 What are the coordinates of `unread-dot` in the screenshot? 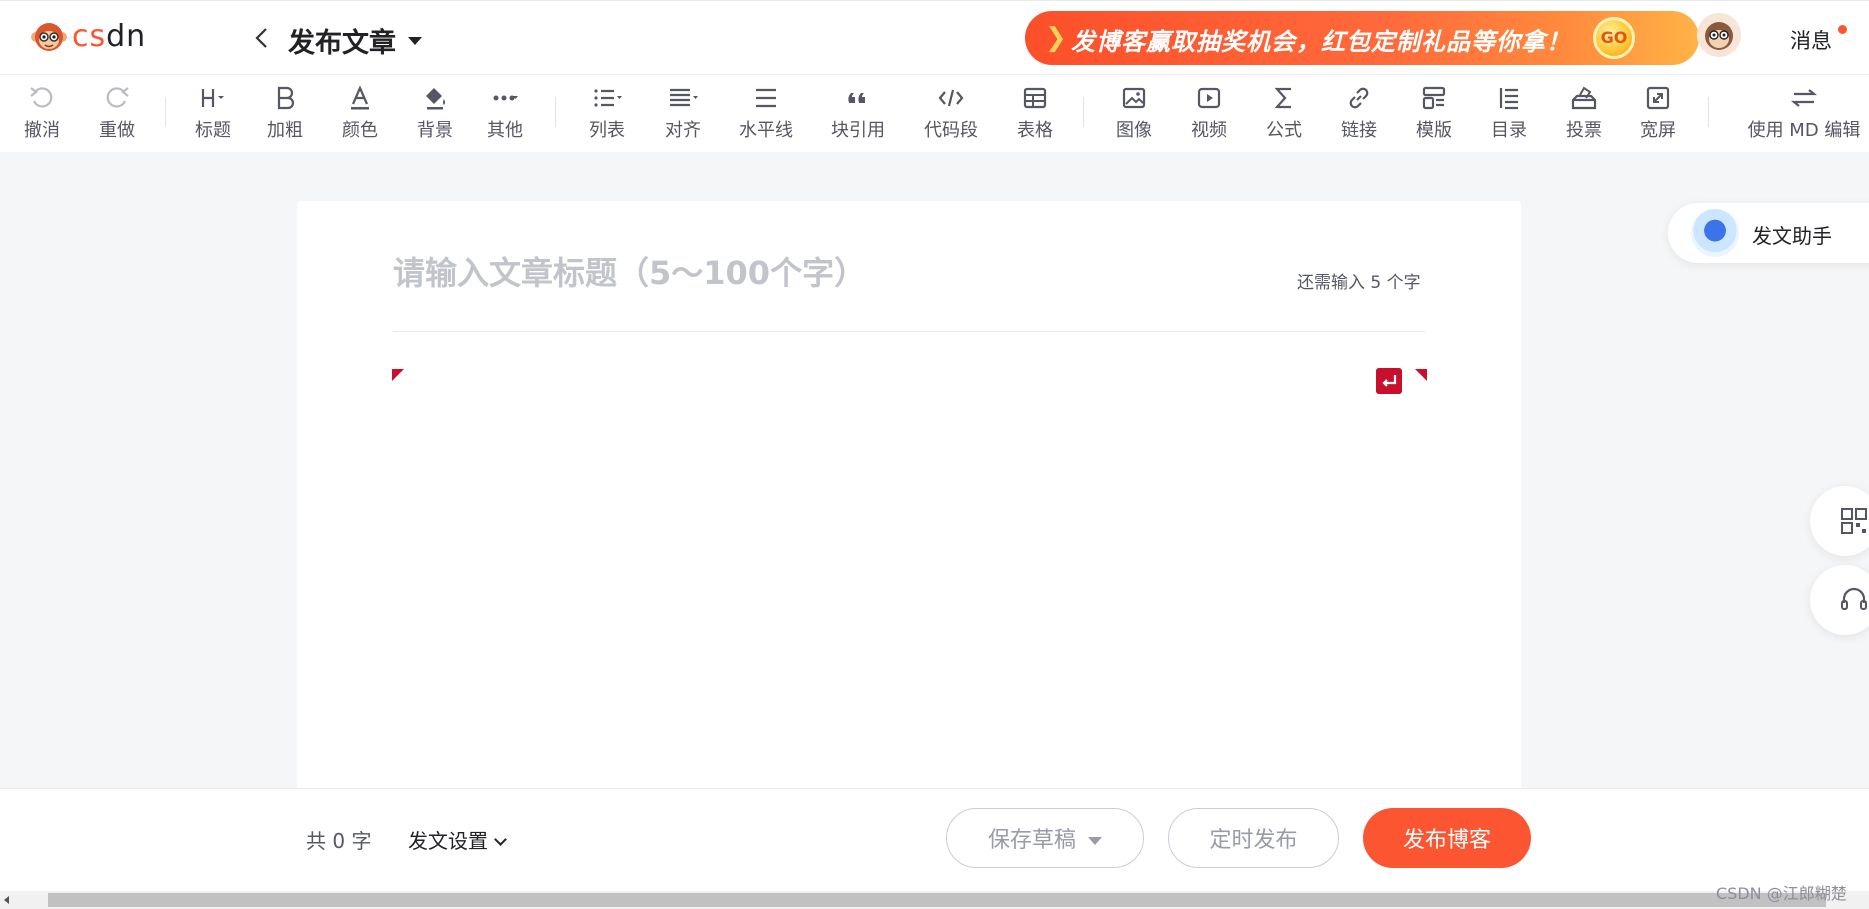 It's located at (1842, 29).